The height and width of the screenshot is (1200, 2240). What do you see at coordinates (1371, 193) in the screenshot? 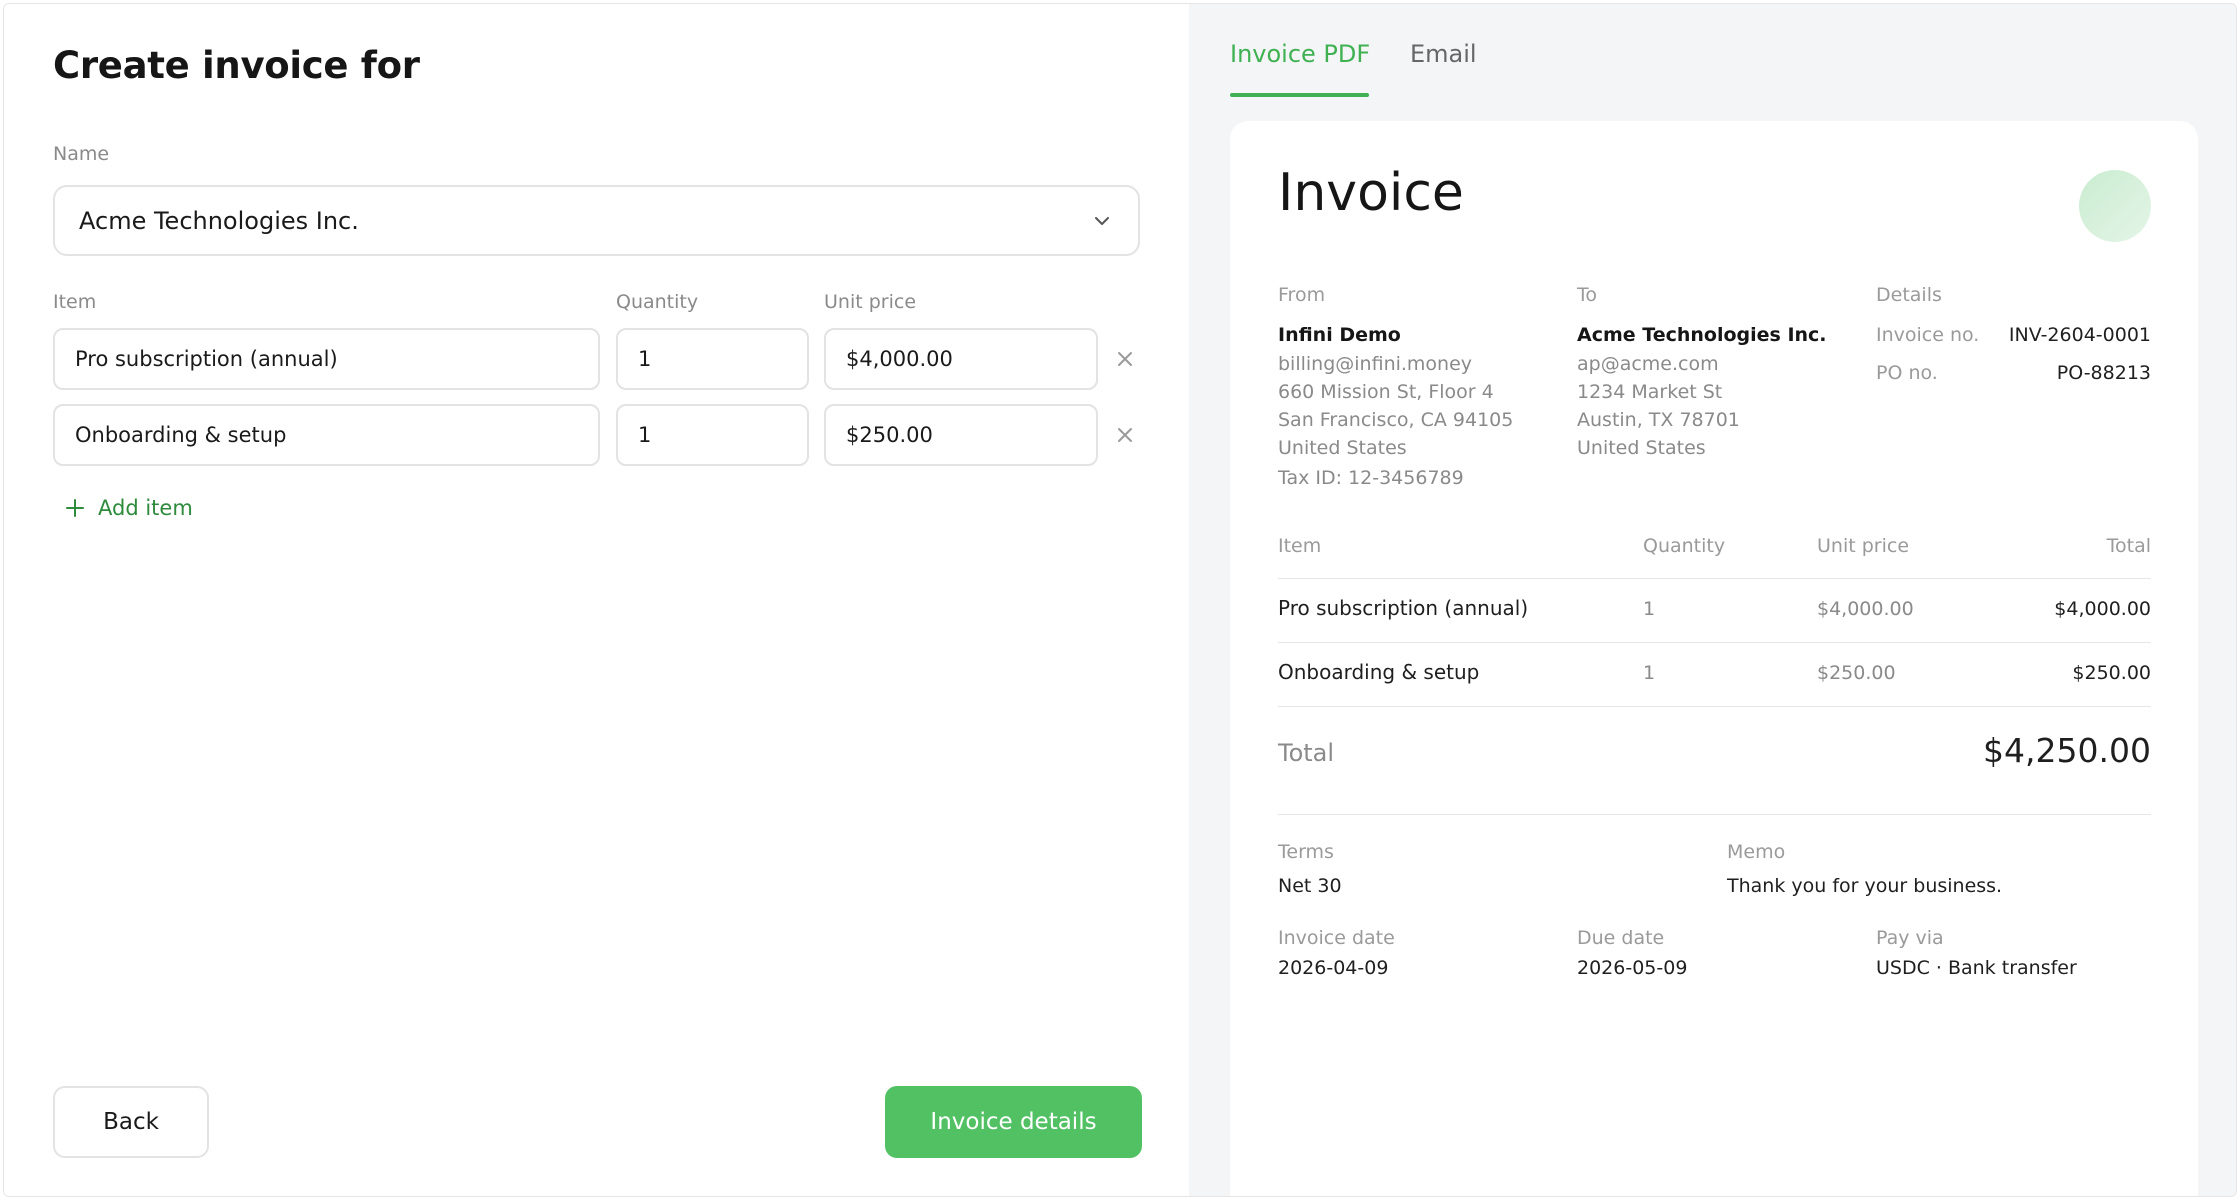
I see `invoice-title: Invoice` at bounding box center [1371, 193].